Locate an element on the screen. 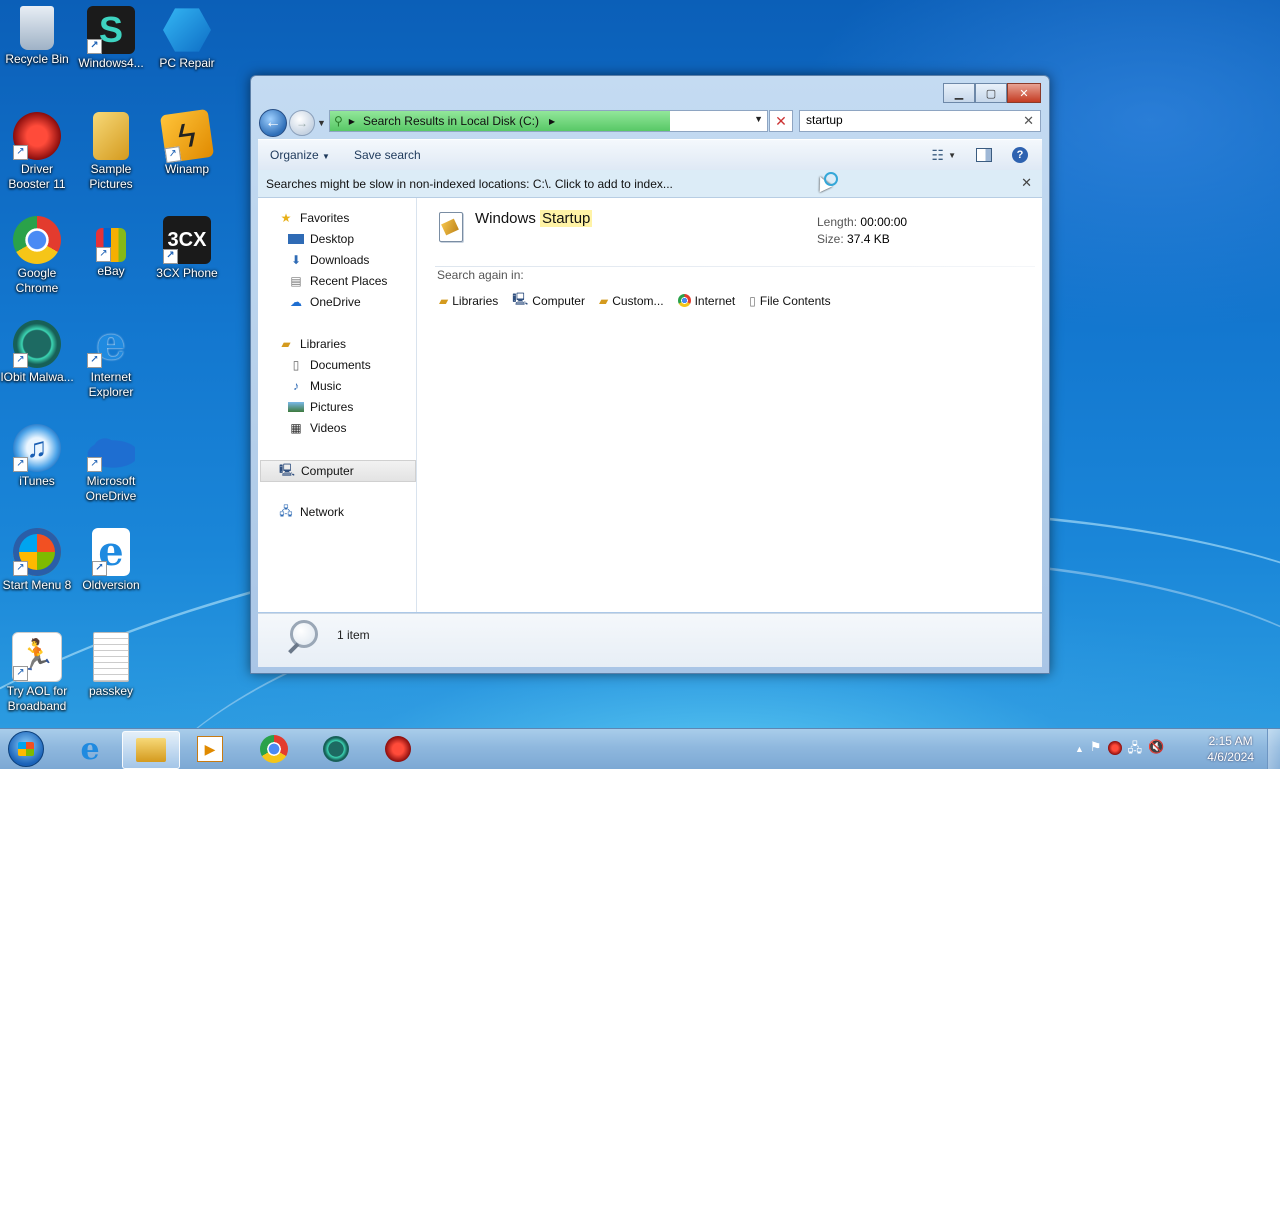 Image resolution: width=1280 pixels, height=1210 pixels. iobit-malware-icon: ↗ is located at coordinates (37, 344).